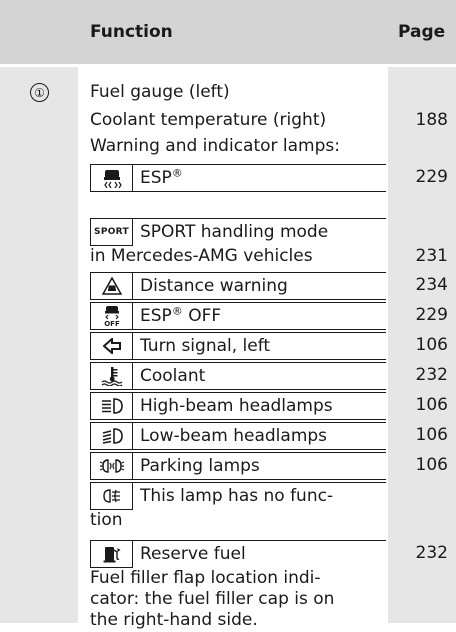 The height and width of the screenshot is (632, 456). What do you see at coordinates (193, 554) in the screenshot?
I see `lamp-label: Reserve fuel` at bounding box center [193, 554].